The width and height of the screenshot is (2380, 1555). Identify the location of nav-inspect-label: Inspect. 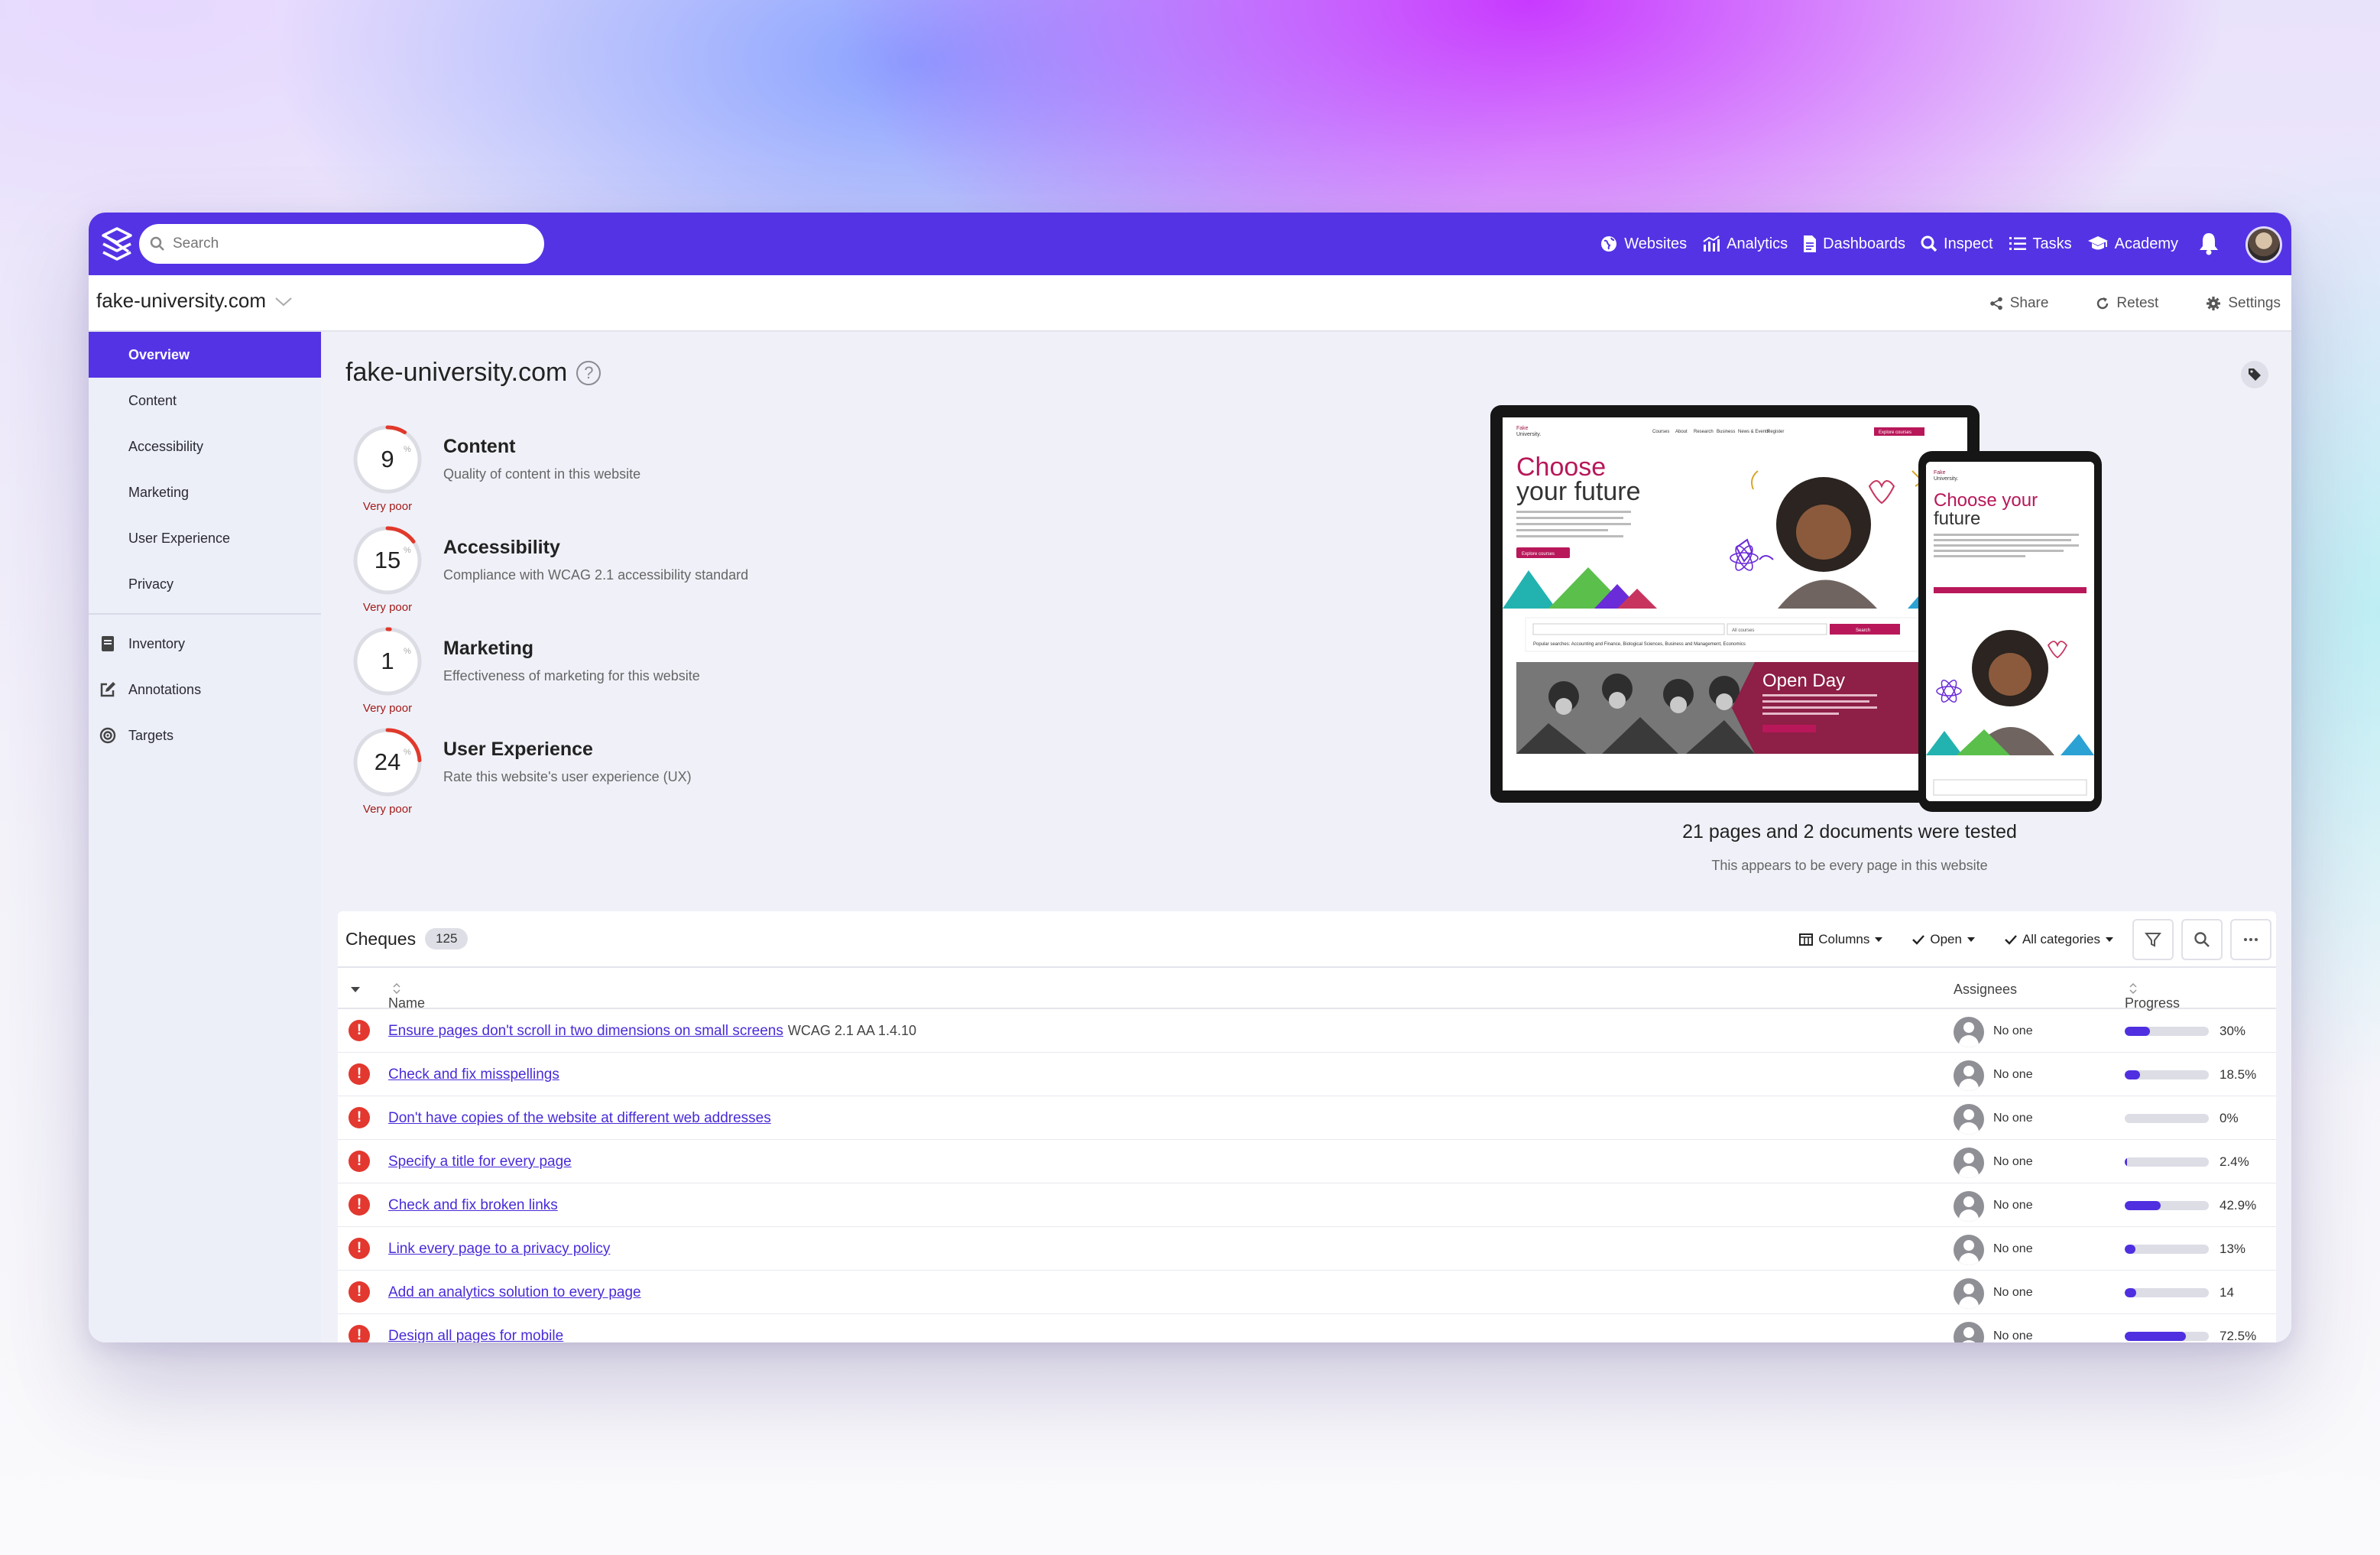
(1968, 244).